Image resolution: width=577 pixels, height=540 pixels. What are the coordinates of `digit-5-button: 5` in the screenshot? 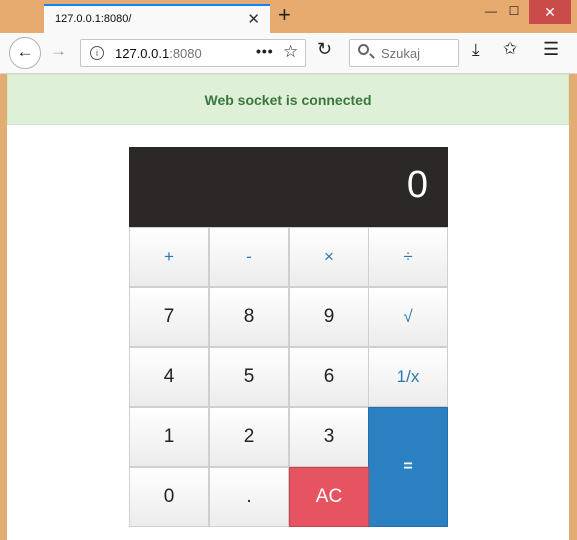 It's located at (249, 377).